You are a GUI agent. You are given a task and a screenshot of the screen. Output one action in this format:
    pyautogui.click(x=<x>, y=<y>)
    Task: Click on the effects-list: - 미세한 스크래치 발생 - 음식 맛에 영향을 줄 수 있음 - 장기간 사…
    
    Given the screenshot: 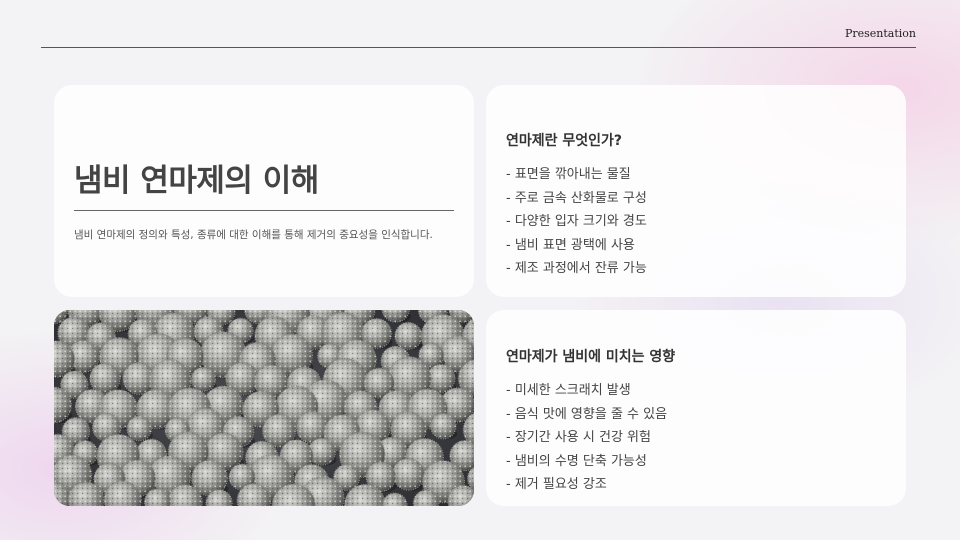 What is the action you would take?
    pyautogui.click(x=586, y=438)
    